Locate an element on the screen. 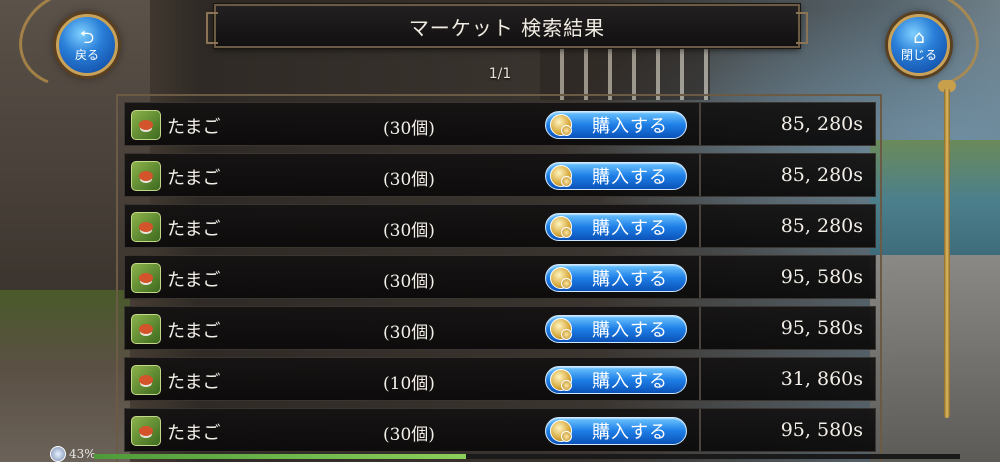 This screenshot has height=462, width=1000. progress-bar-fill is located at coordinates (280, 456).